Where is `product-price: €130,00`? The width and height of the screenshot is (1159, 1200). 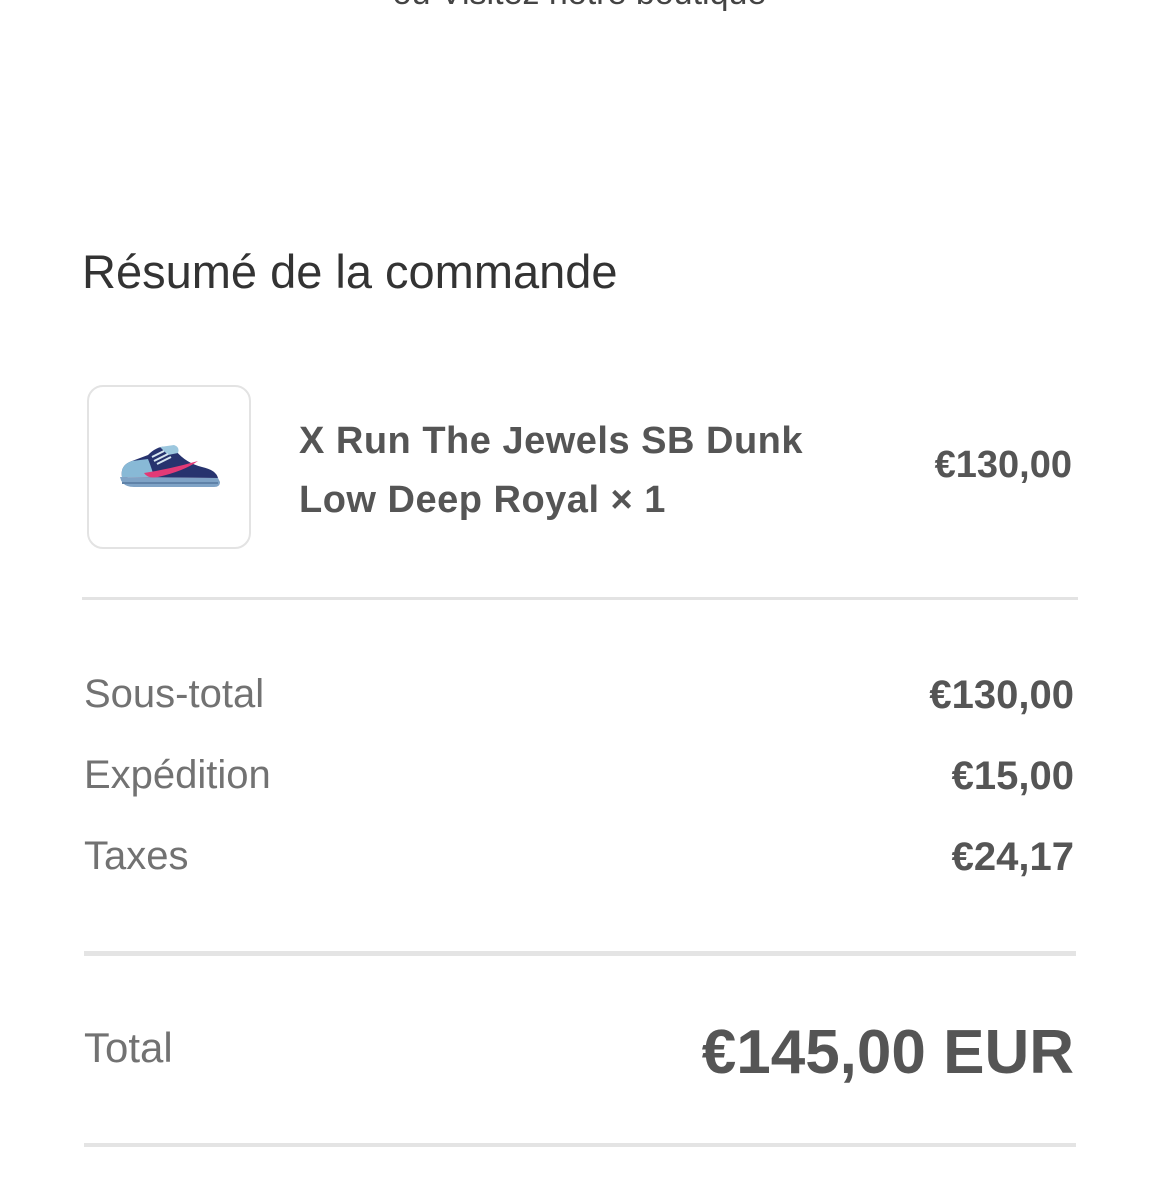
product-price: €130,00 is located at coordinates (1003, 465).